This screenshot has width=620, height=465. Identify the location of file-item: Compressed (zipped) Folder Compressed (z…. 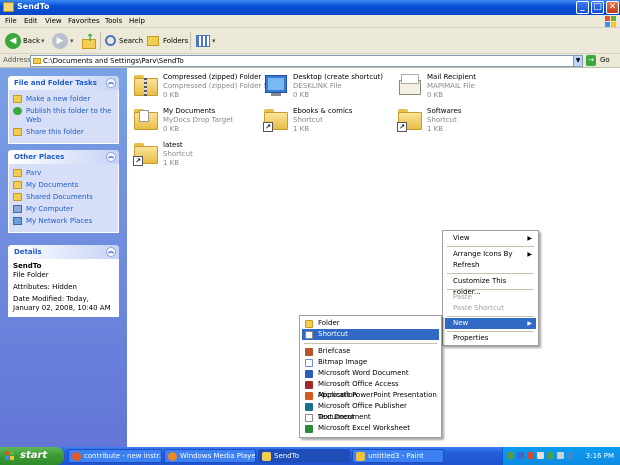
(202, 87).